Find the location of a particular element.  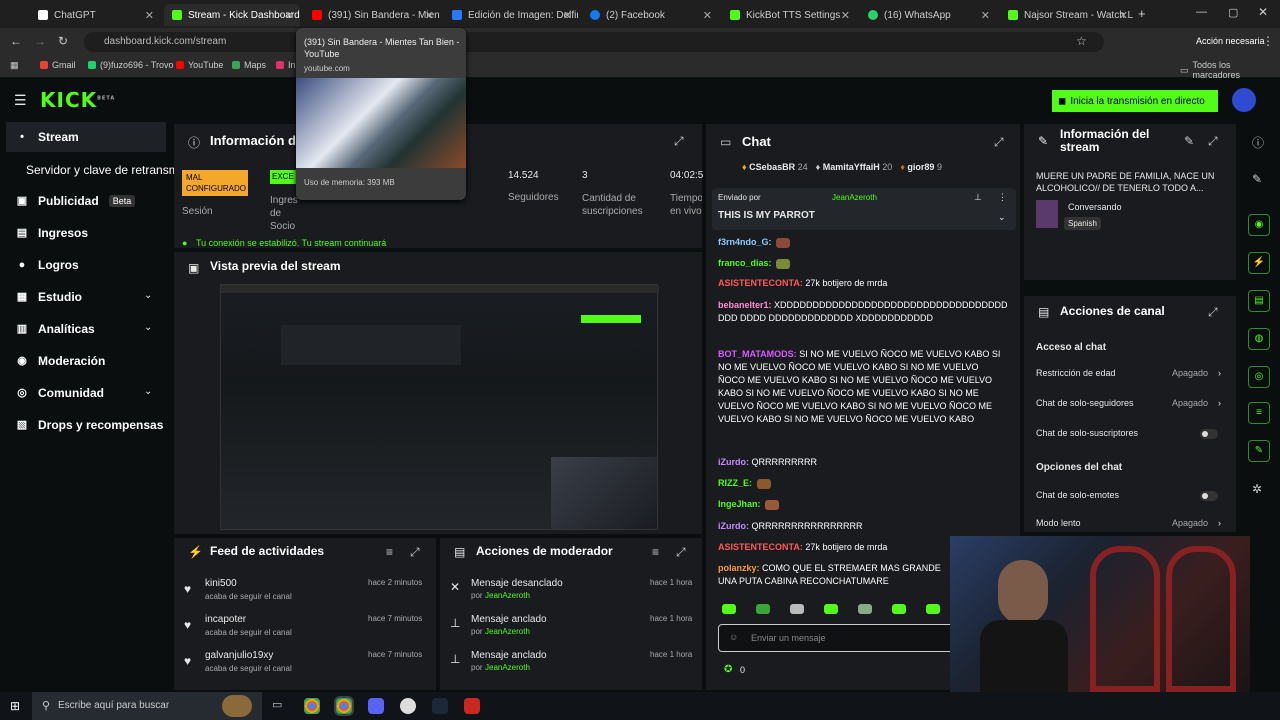

hamburger-menu-icon: ☰ is located at coordinates (20, 100).